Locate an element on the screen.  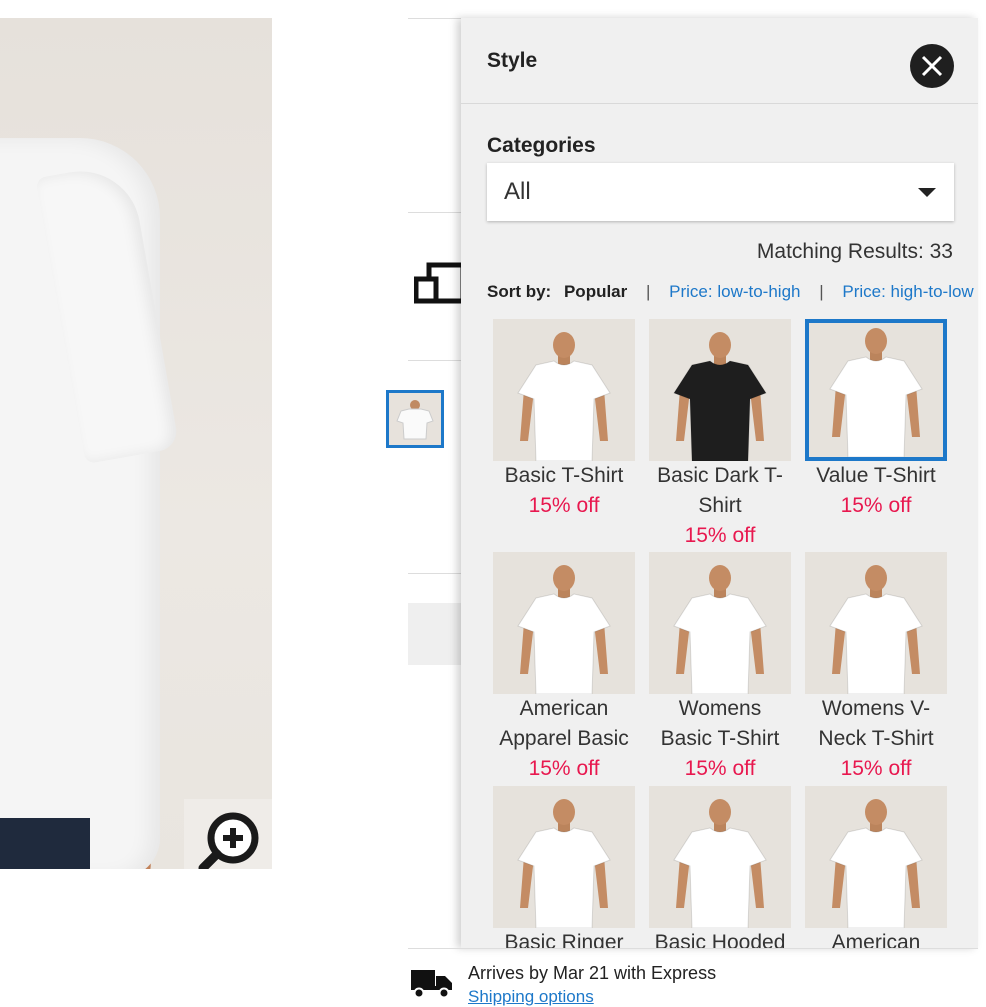
style-card: American Apparel Basic 15% off is located at coordinates (564, 668).